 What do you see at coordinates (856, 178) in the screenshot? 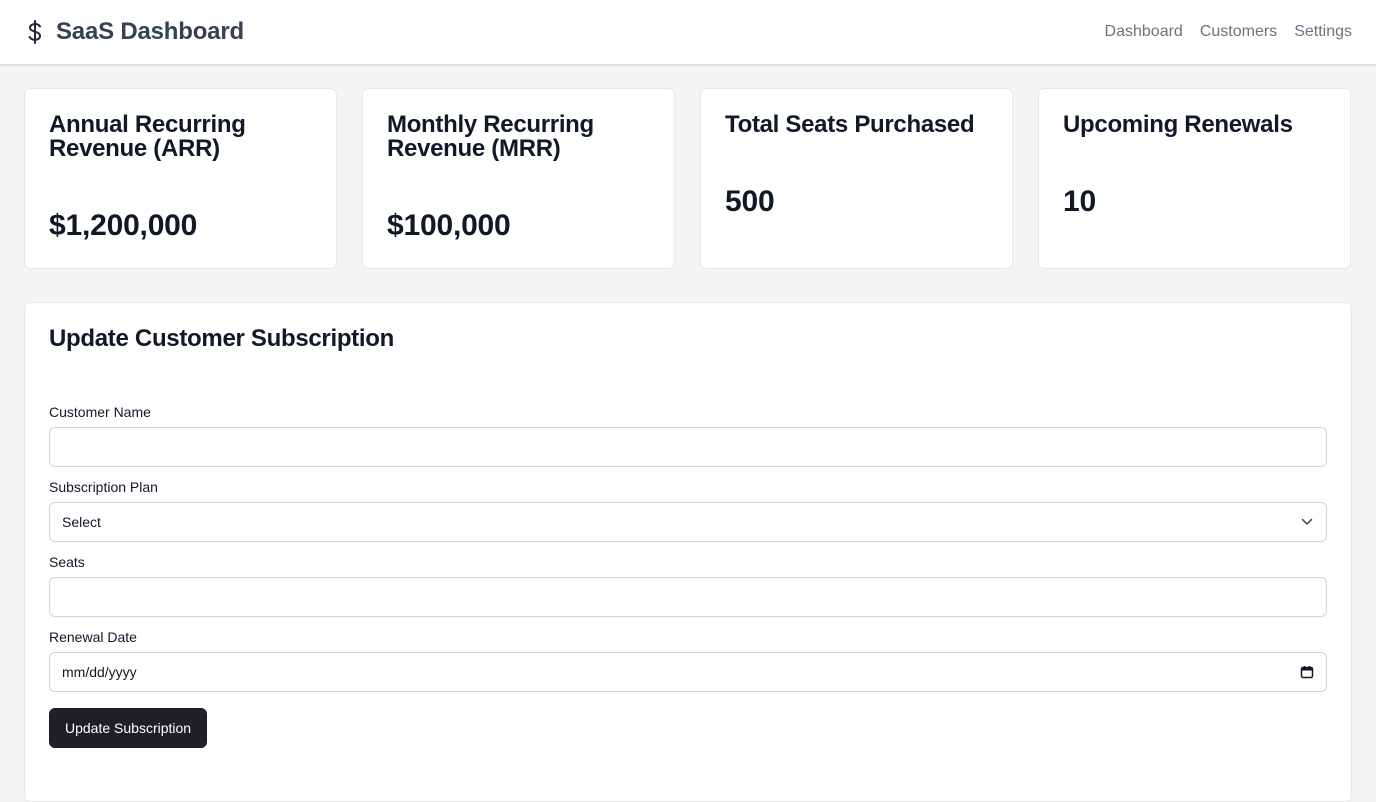
I see `metric-card-seats: Total Seats Purchased 500` at bounding box center [856, 178].